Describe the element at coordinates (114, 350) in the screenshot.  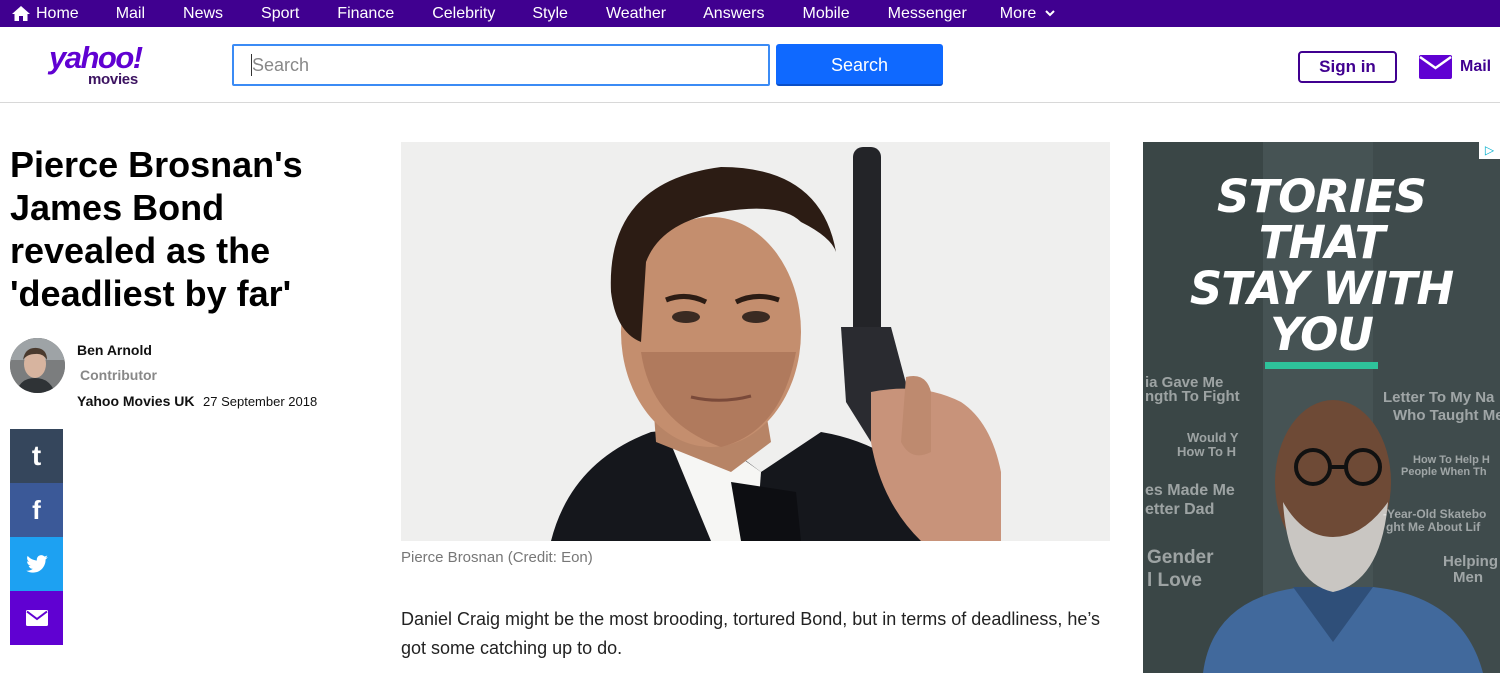
I see `author-name: Ben Arnold` at that location.